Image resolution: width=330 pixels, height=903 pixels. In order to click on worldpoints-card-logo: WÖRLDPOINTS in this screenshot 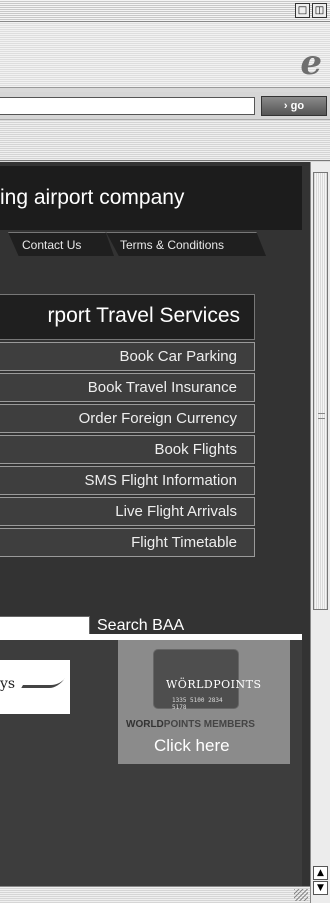, I will do `click(214, 684)`.